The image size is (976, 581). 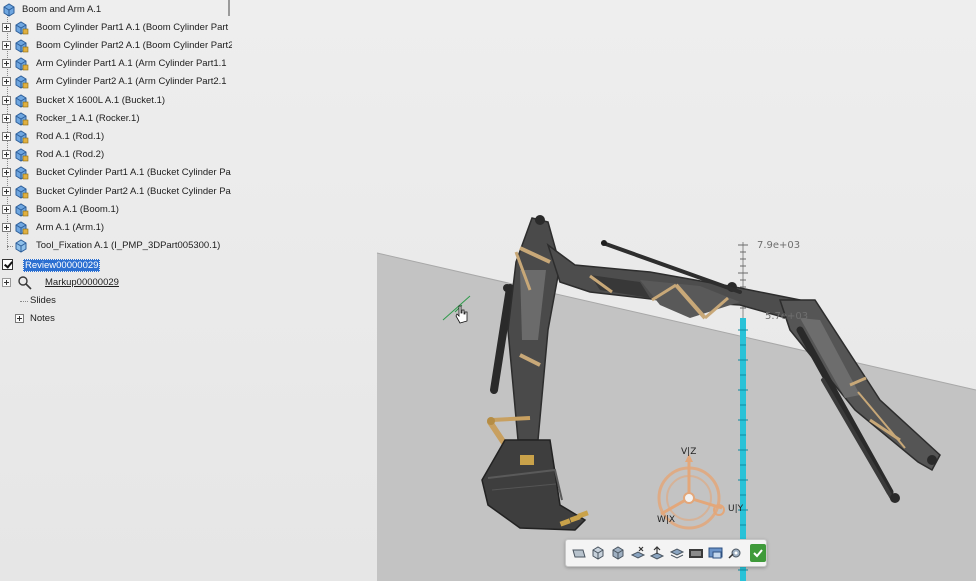 What do you see at coordinates (25, 283) in the screenshot?
I see `markup-icon` at bounding box center [25, 283].